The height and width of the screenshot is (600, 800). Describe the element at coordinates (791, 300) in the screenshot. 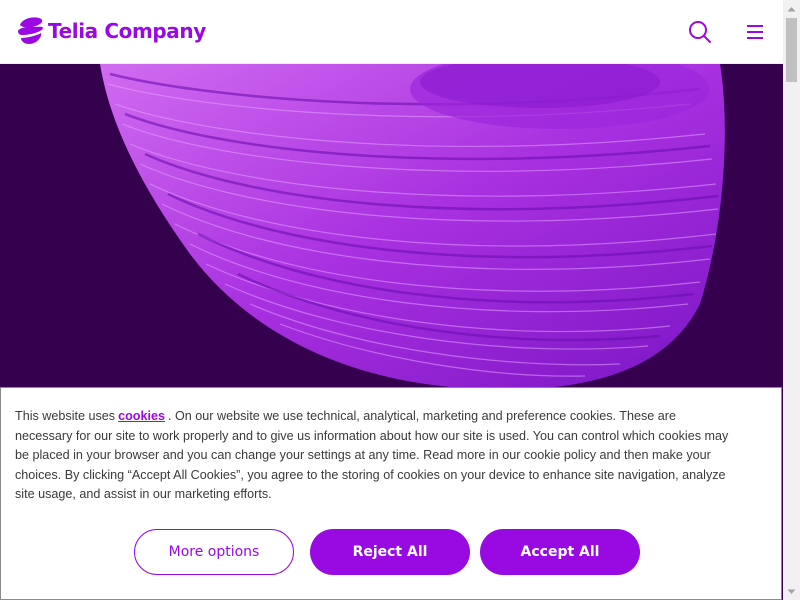

I see `vertical-scrollbar` at that location.